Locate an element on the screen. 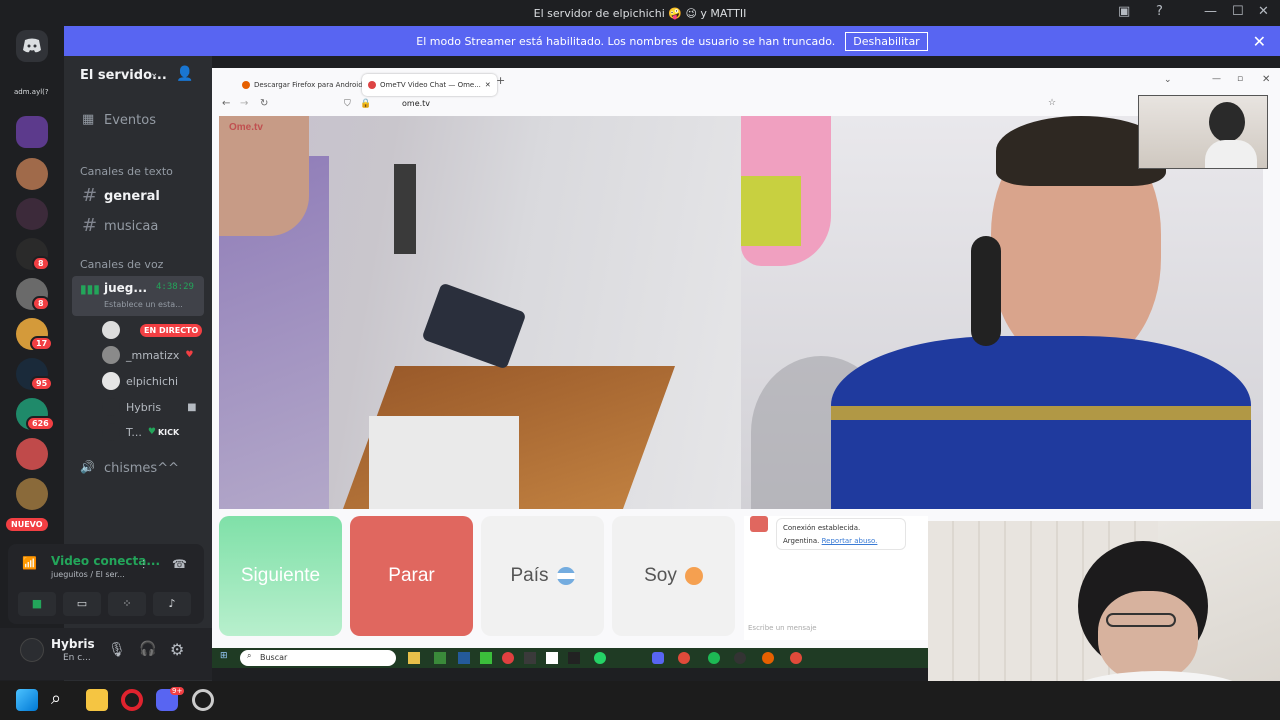  text-category: Canales de texto is located at coordinates (126, 171).